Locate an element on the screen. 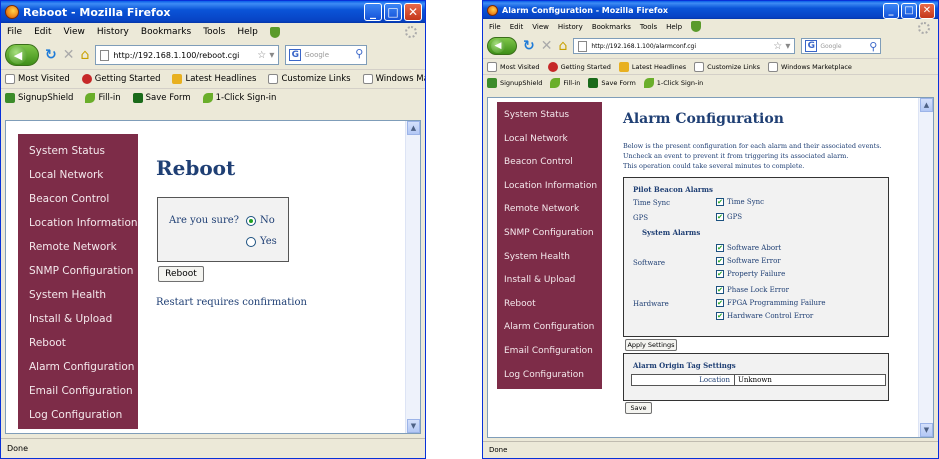 The height and width of the screenshot is (459, 939). search-input: G Google ⚲ is located at coordinates (841, 46).